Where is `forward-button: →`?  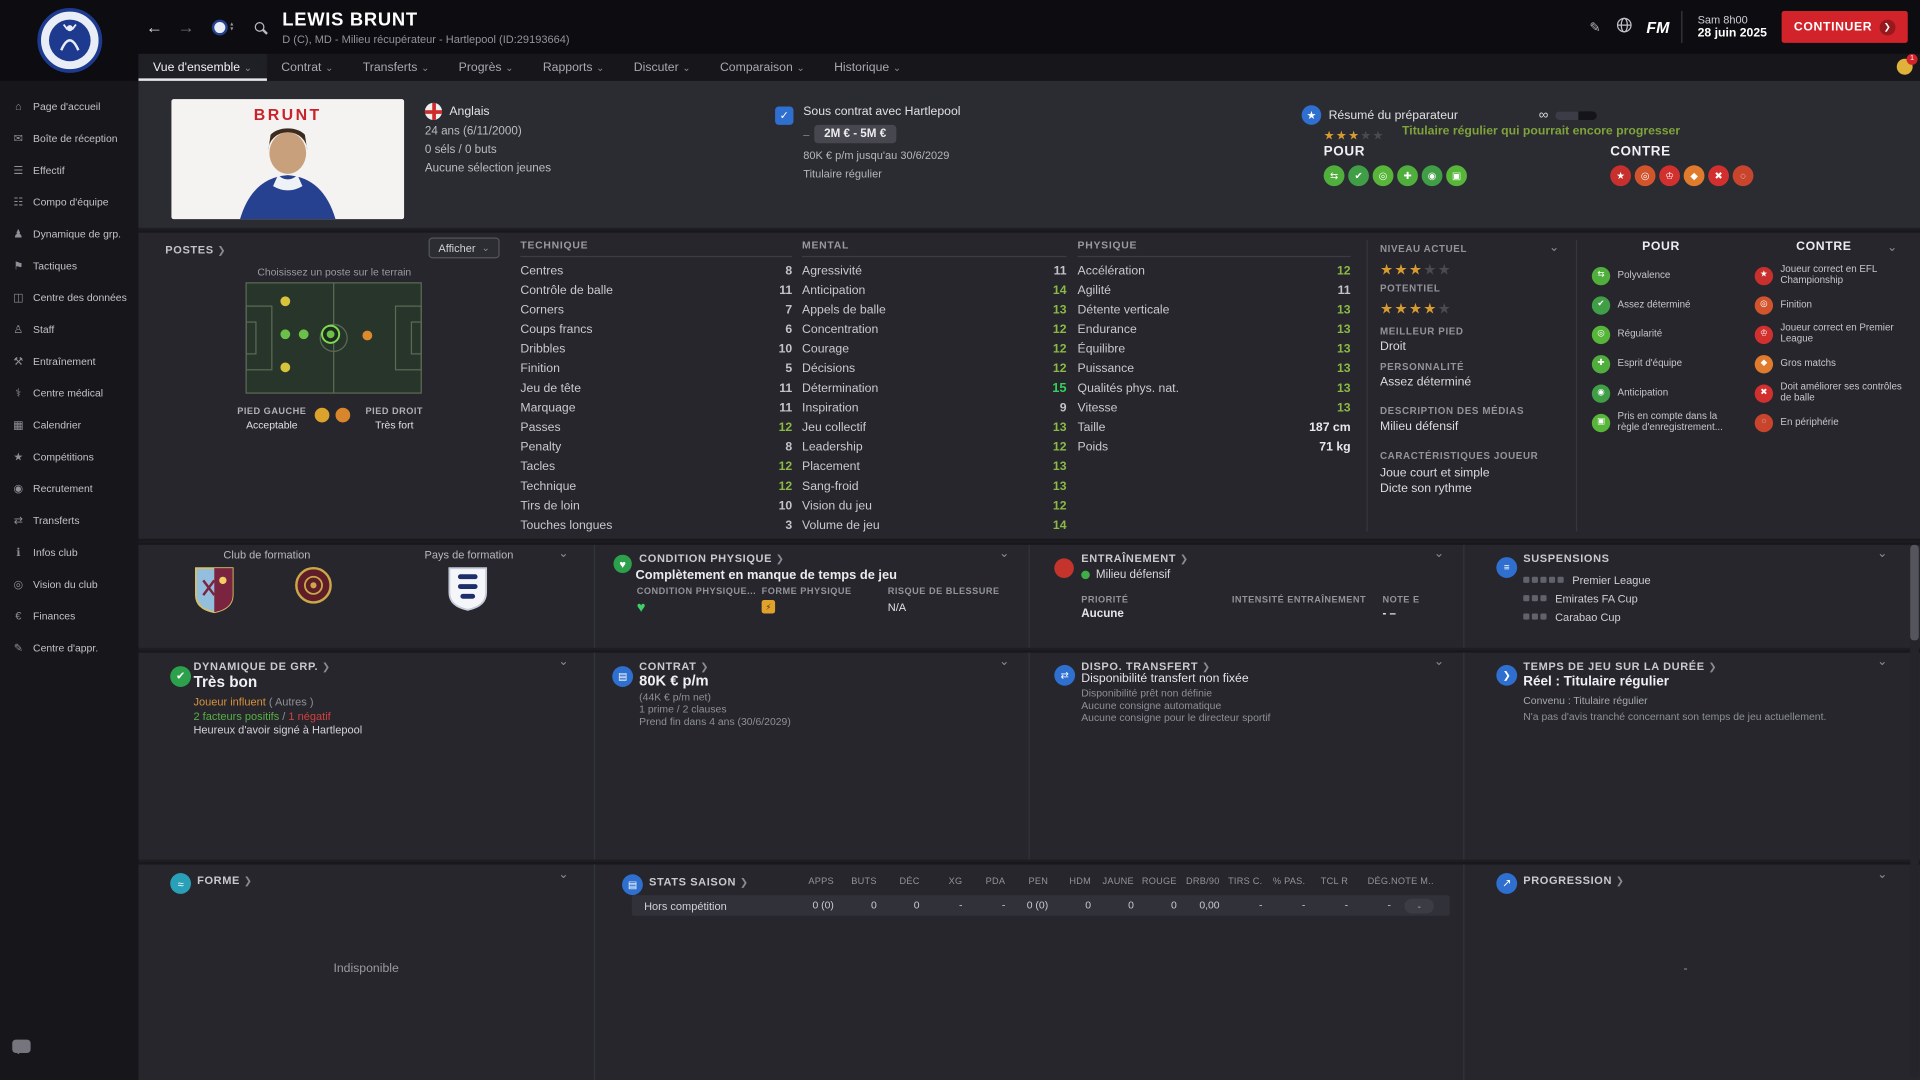
forward-button: → is located at coordinates (186, 27).